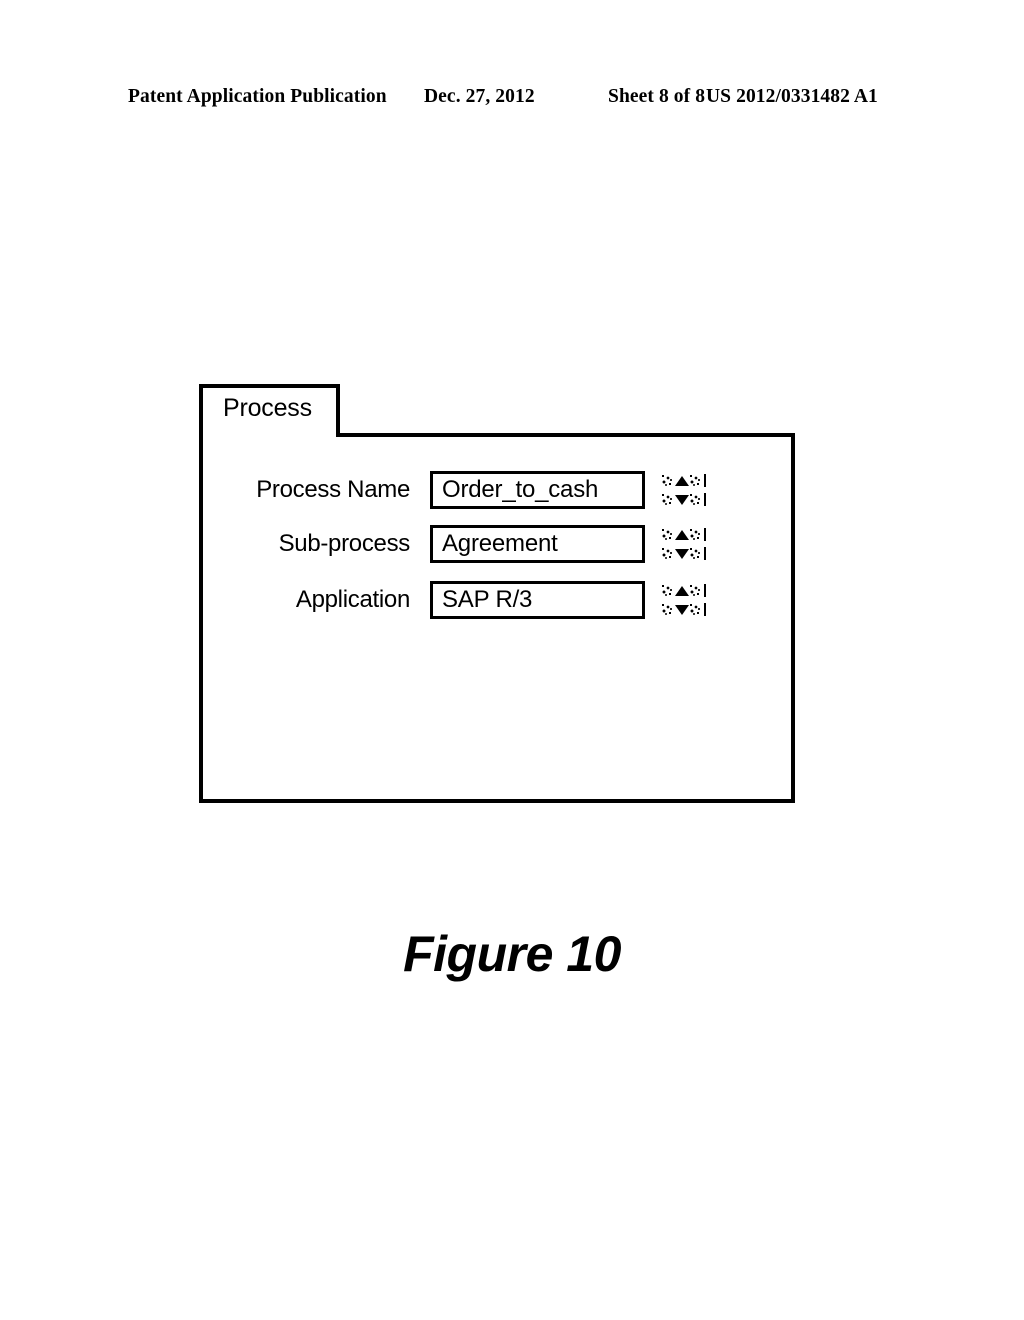 Image resolution: width=1024 pixels, height=1320 pixels. I want to click on application-decrement-button, so click(683, 609).